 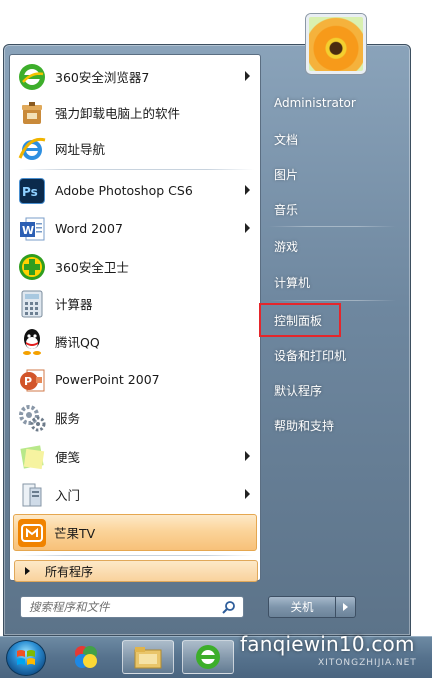 I want to click on taskbar-explorer-button, so click(x=148, y=657).